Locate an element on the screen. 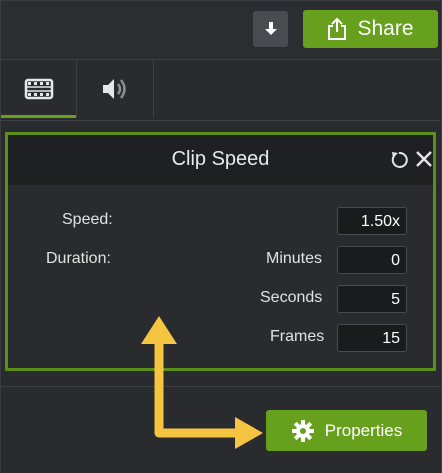 This screenshot has width=442, height=473. top-toolbar: Share is located at coordinates (221, 30).